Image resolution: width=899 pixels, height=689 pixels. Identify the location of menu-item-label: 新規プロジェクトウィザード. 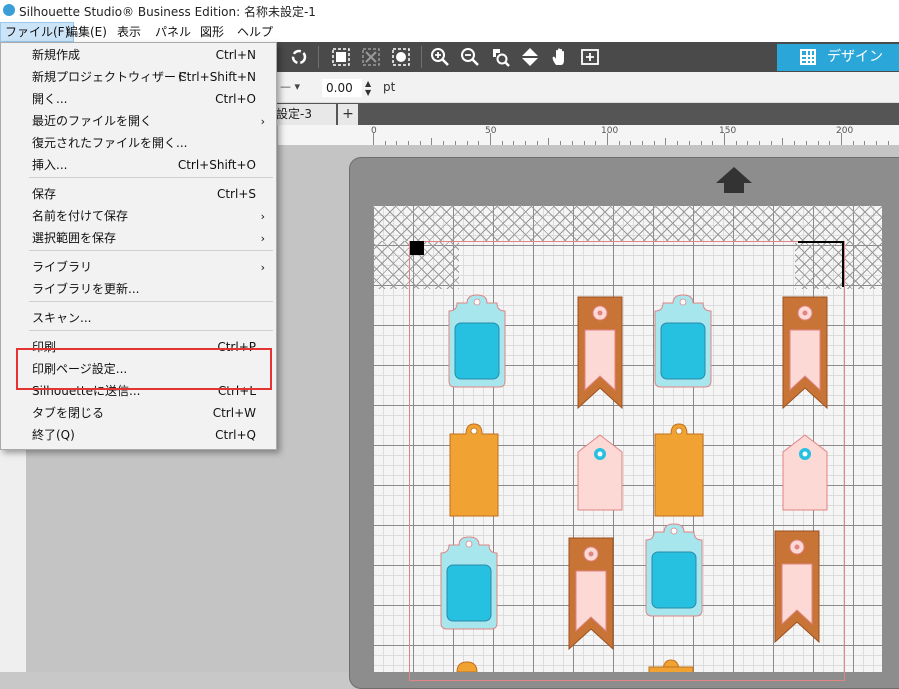
(110, 77).